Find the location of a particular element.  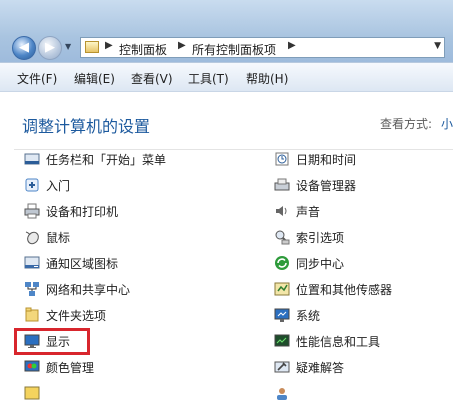

network-icon is located at coordinates (32, 289).